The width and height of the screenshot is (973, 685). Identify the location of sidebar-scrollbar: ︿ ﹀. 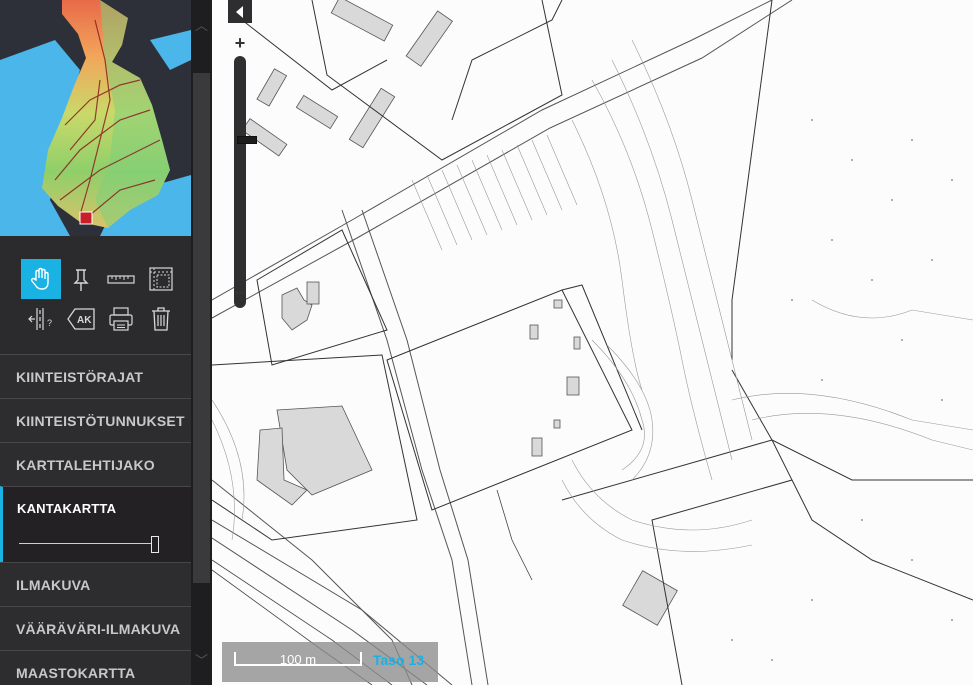
(201, 342).